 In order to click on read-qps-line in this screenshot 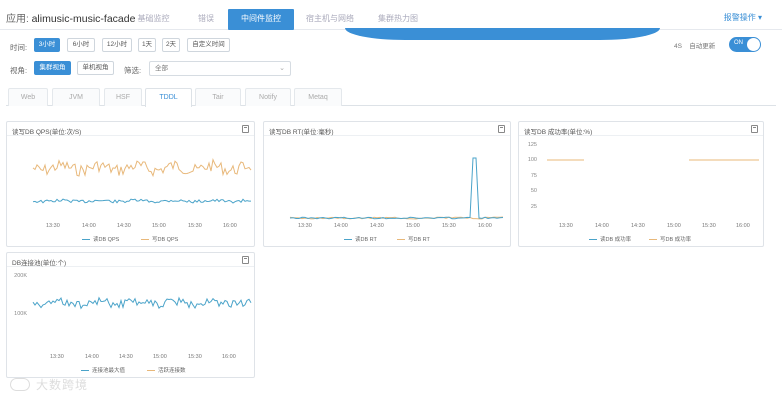, I will do `click(141, 201)`.